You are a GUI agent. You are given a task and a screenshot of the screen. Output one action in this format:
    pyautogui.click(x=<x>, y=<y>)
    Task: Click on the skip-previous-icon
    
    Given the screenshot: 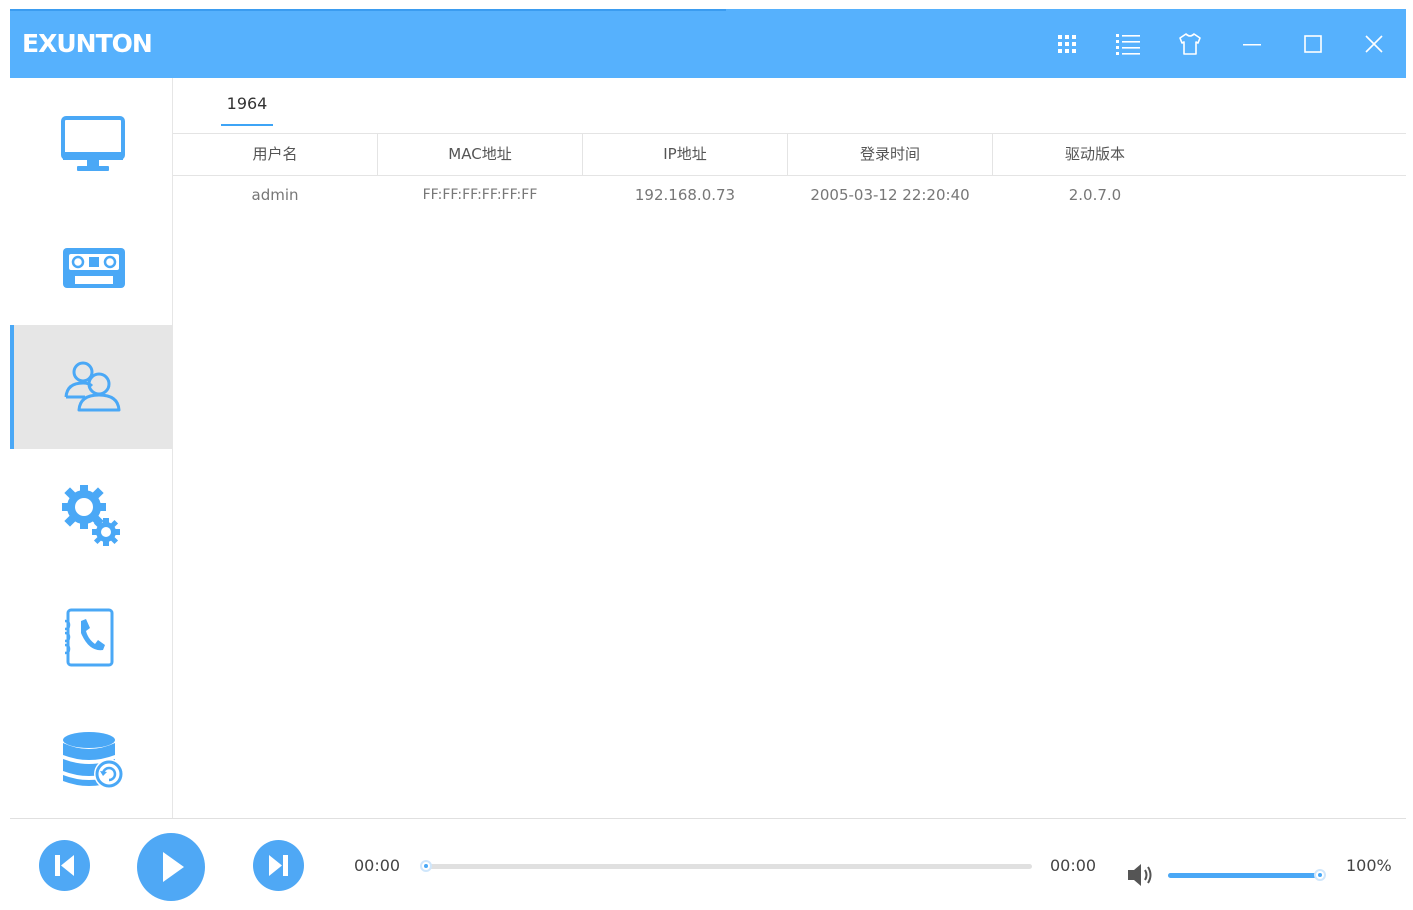 What is the action you would take?
    pyautogui.click(x=64, y=865)
    